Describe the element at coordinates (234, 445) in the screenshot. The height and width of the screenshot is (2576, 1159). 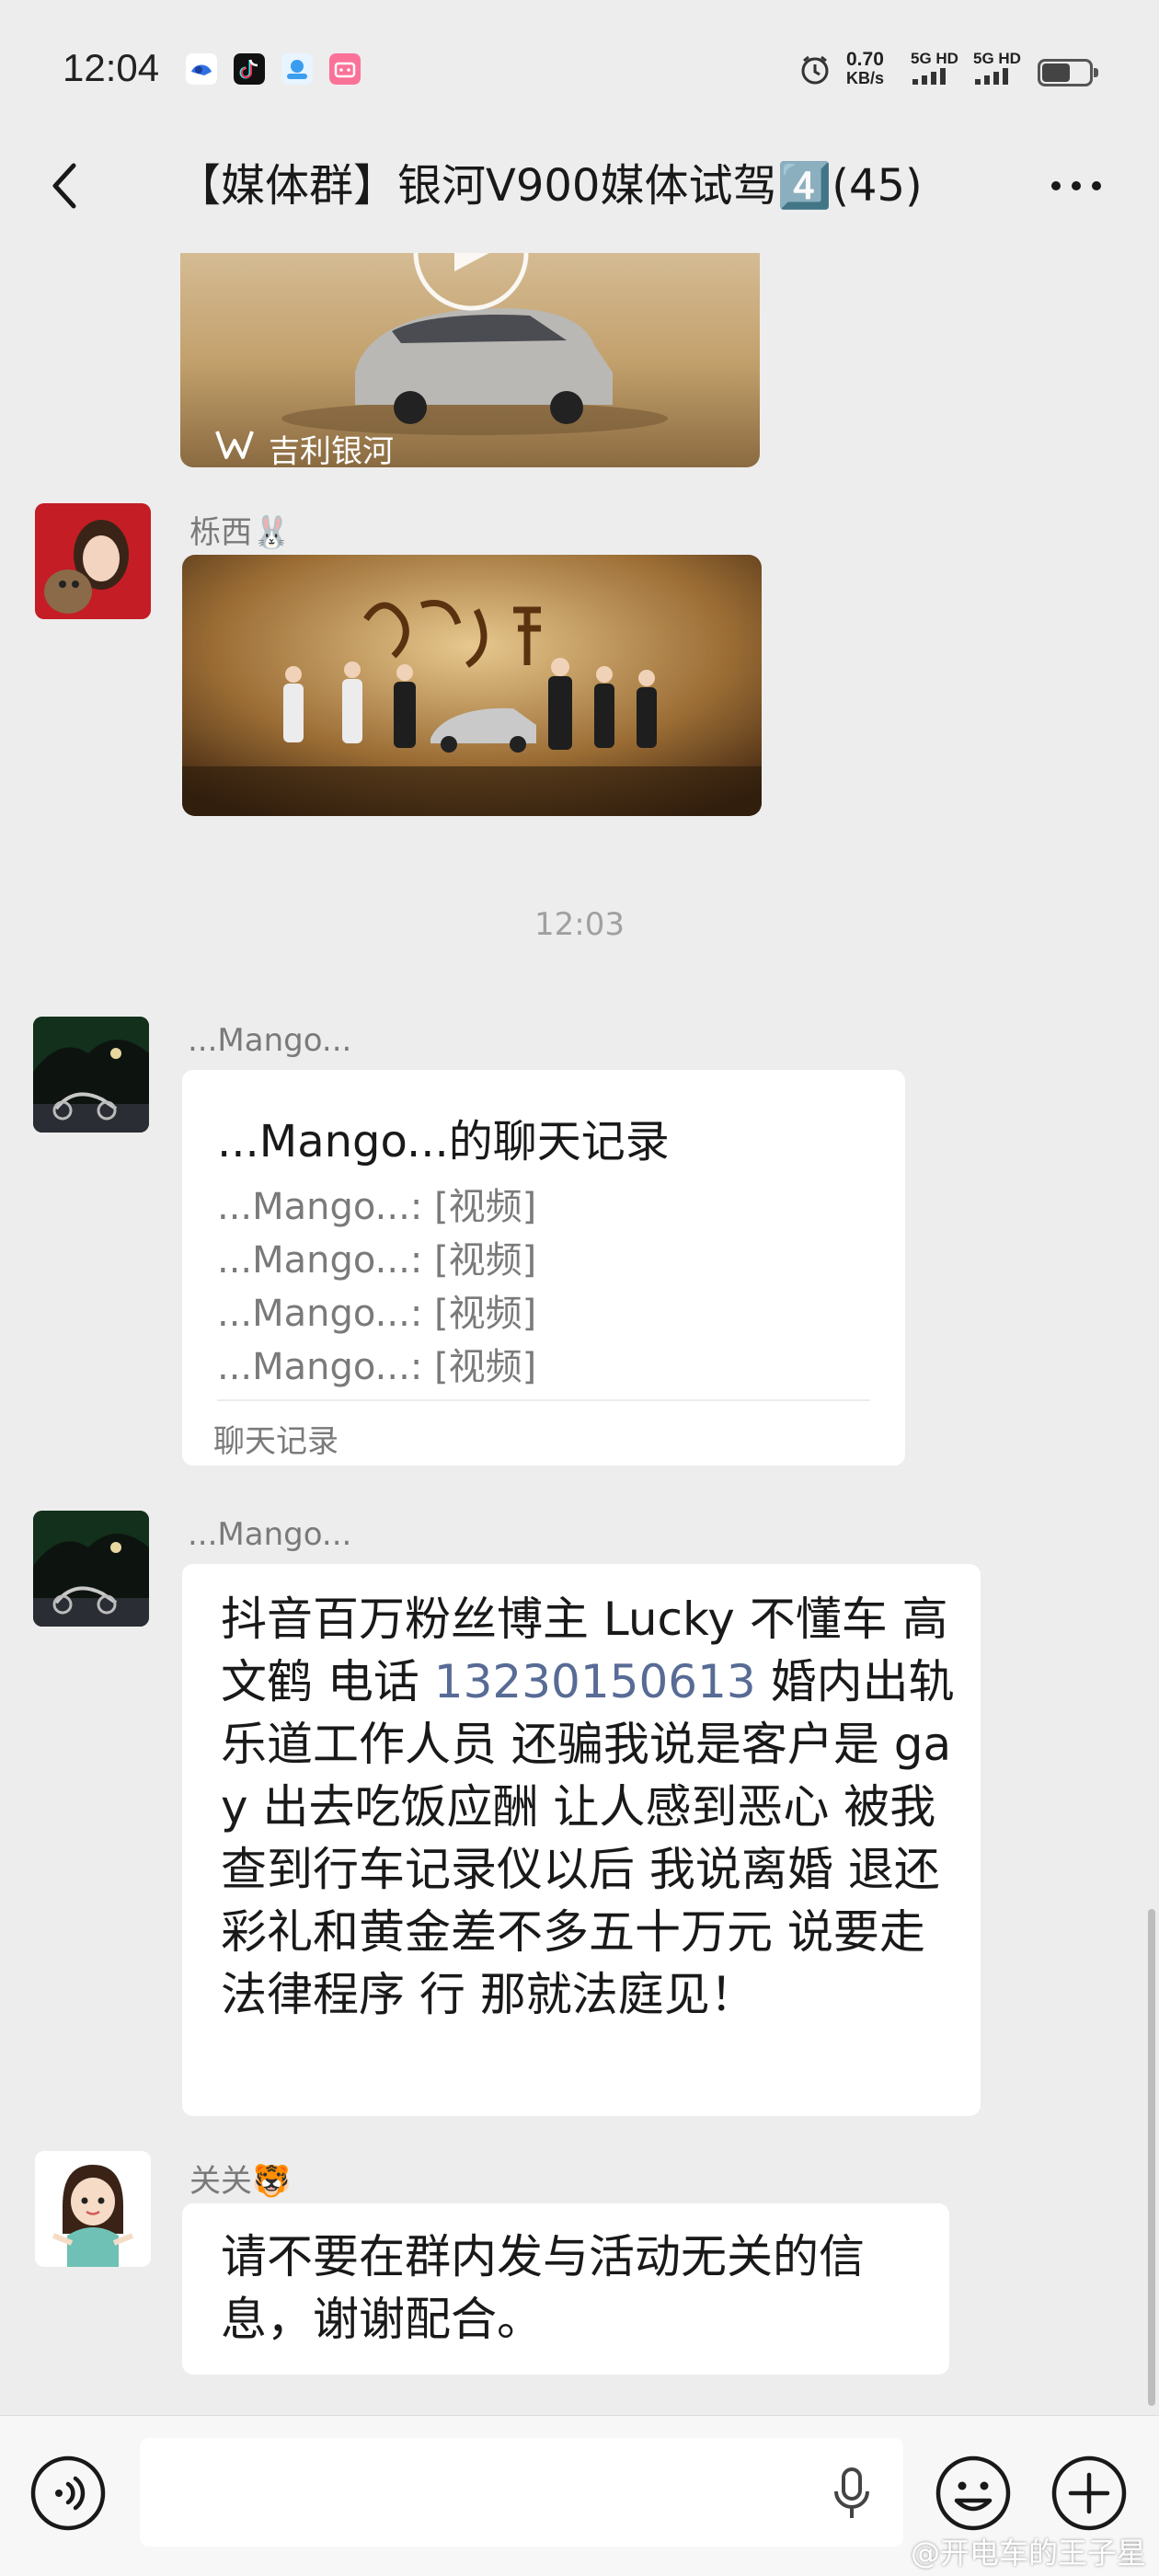
I see `geely-logo` at that location.